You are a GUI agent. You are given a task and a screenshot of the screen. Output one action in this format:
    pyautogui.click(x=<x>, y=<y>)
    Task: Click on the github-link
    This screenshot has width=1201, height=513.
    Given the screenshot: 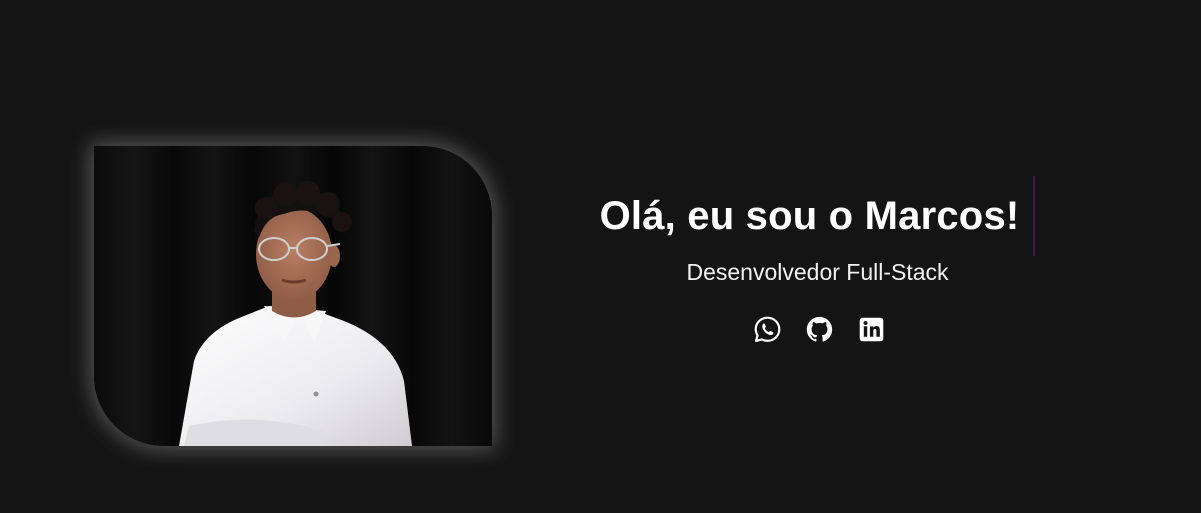 What is the action you would take?
    pyautogui.click(x=820, y=329)
    